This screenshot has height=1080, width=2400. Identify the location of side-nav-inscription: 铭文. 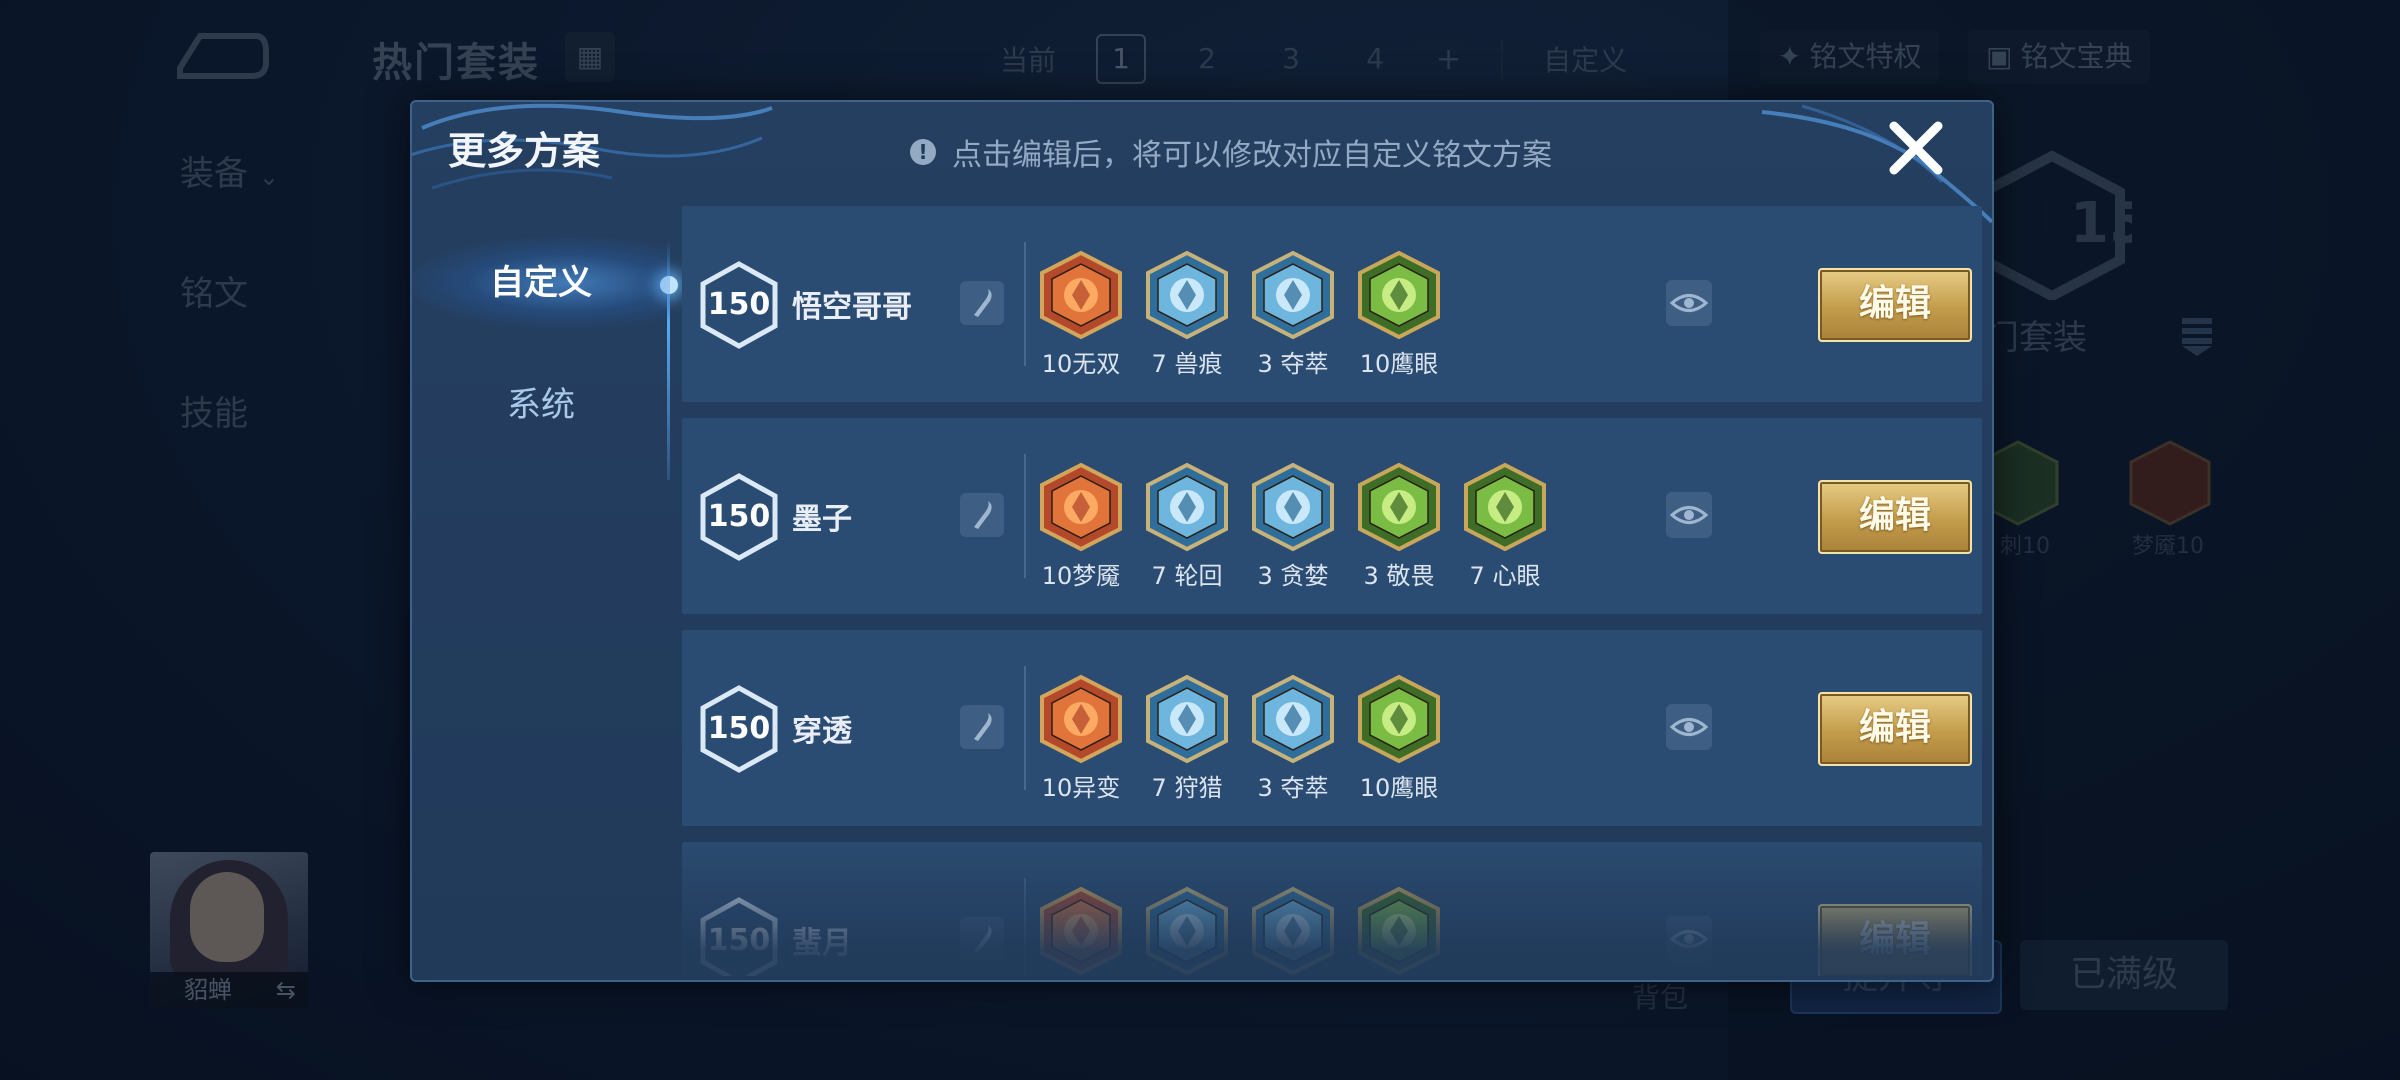
(214, 290).